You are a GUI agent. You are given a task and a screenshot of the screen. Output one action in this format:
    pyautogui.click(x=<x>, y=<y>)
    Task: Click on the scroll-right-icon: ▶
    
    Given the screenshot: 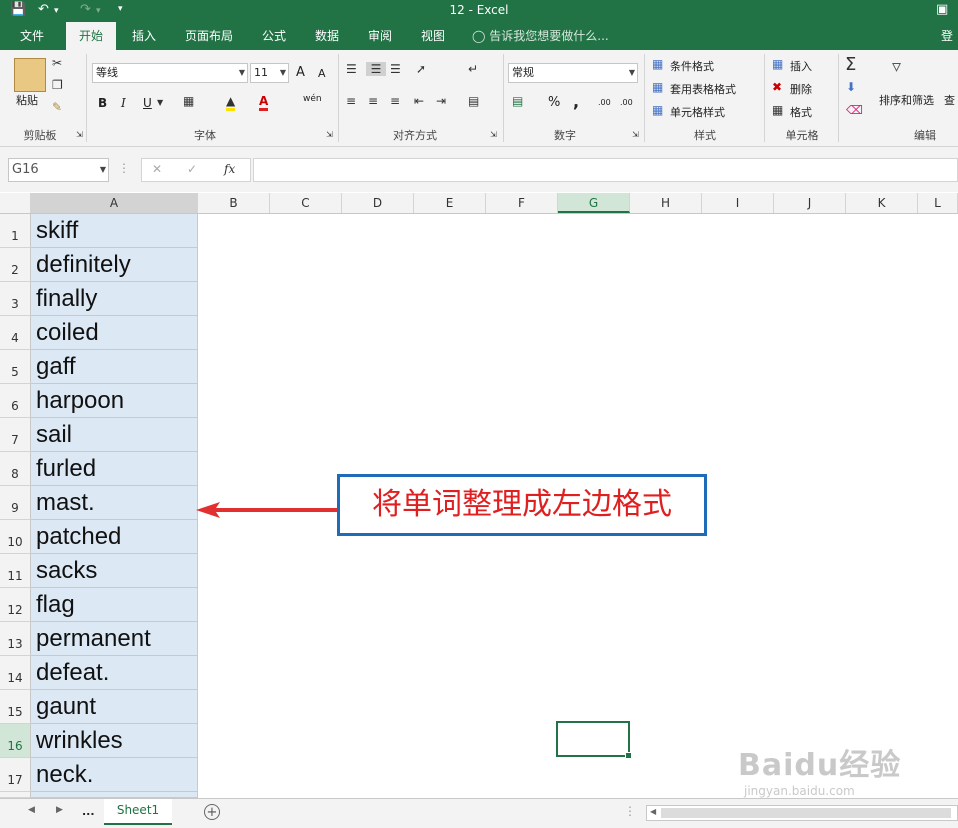 What is the action you would take?
    pyautogui.click(x=59, y=810)
    